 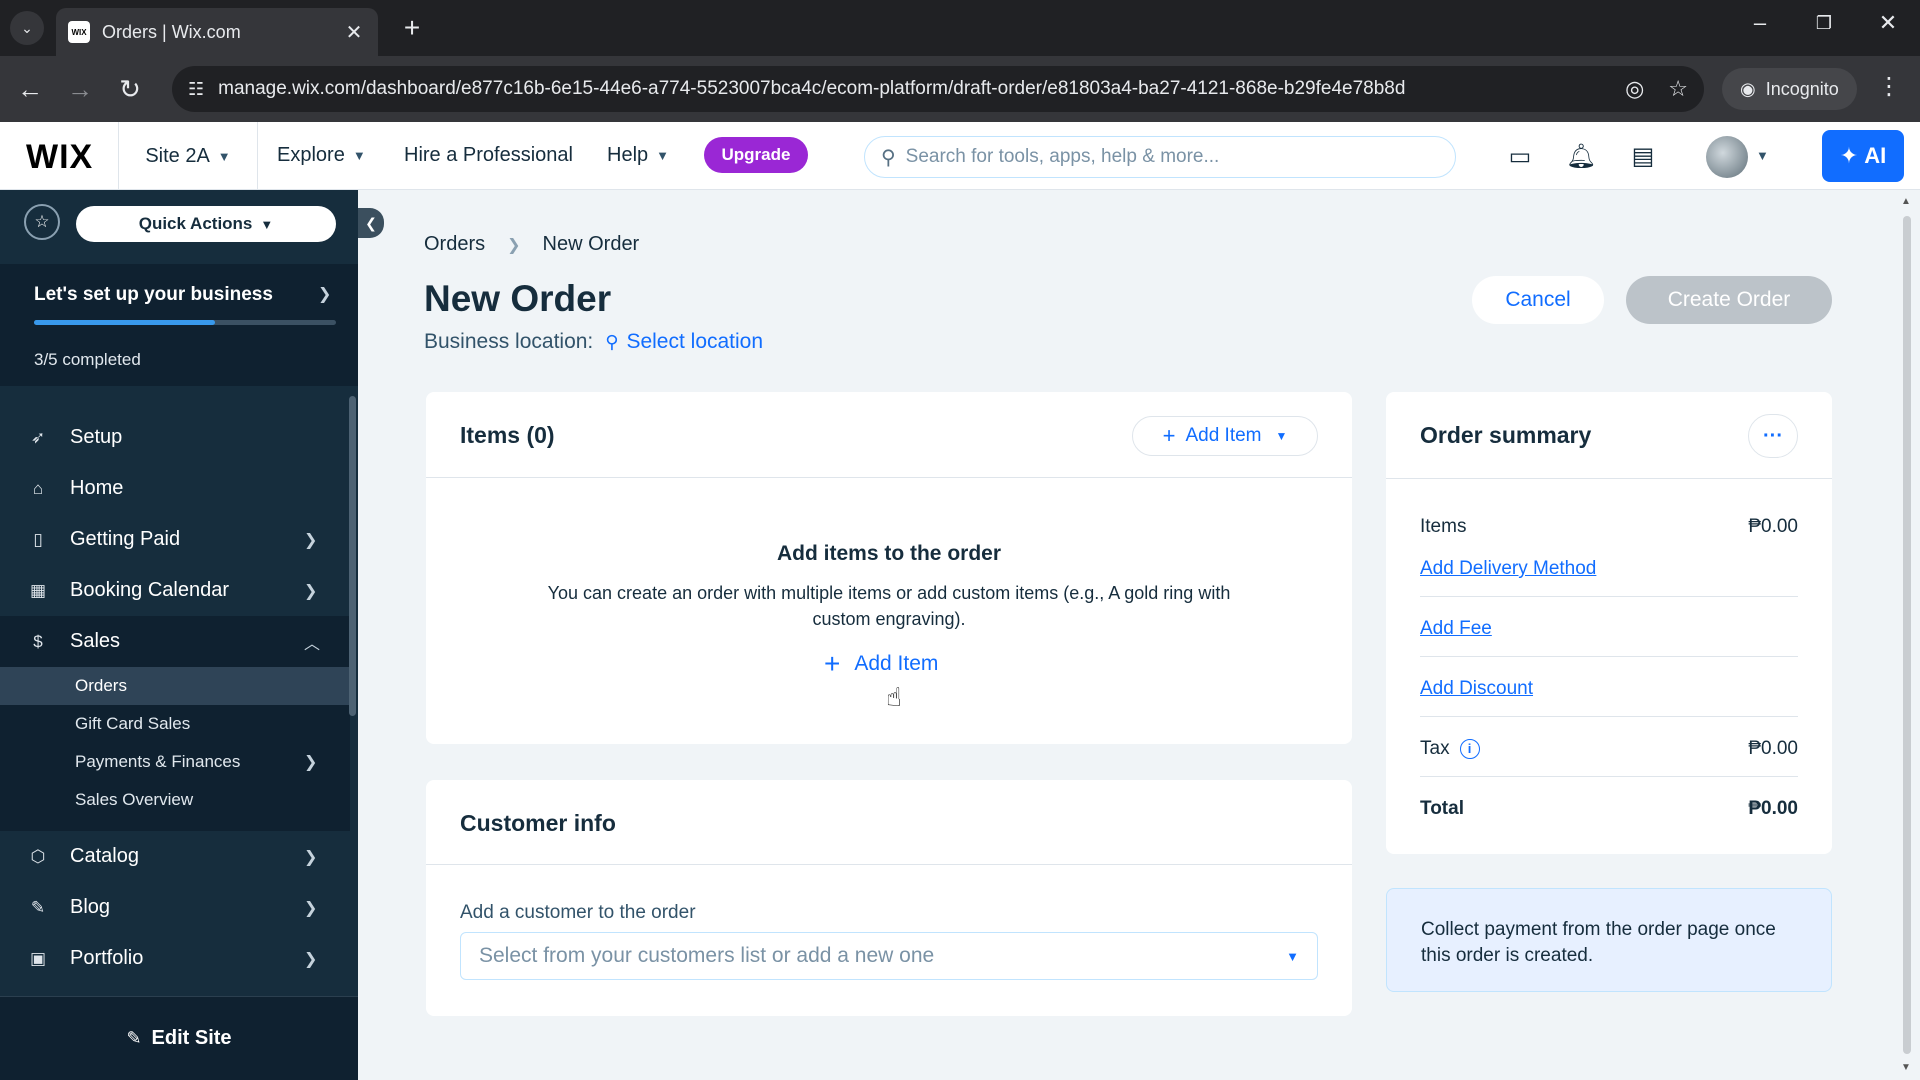 I want to click on eye-off-icon: ◎, so click(x=1634, y=89).